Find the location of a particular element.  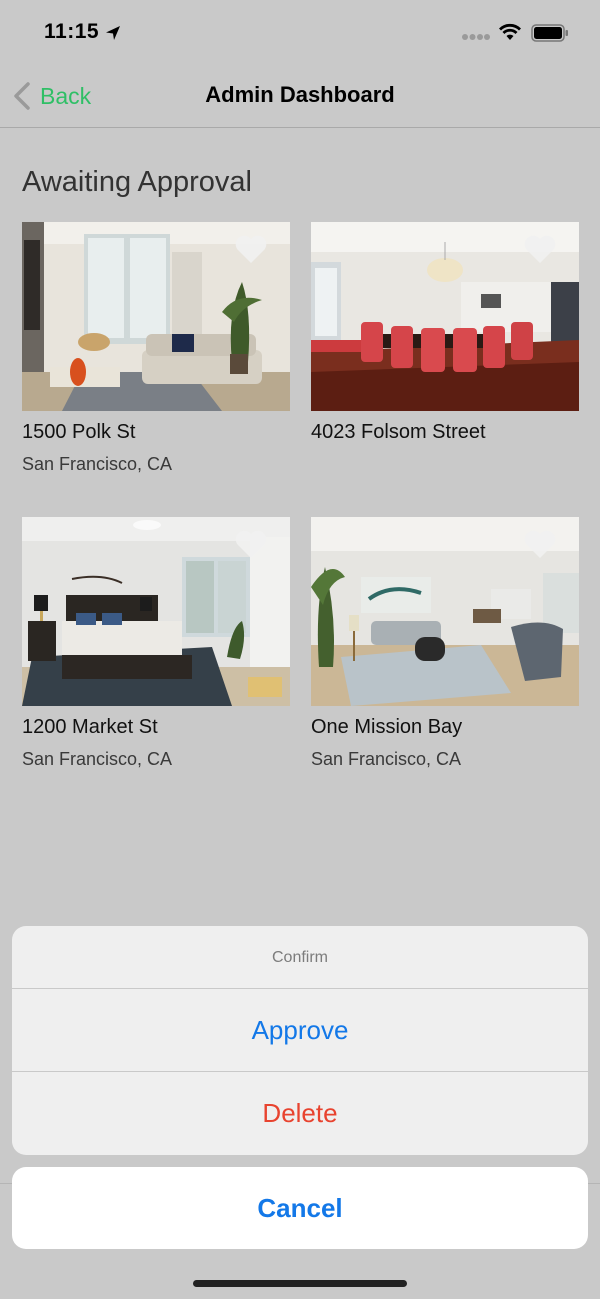

status-time: 11:15 is located at coordinates (72, 31).